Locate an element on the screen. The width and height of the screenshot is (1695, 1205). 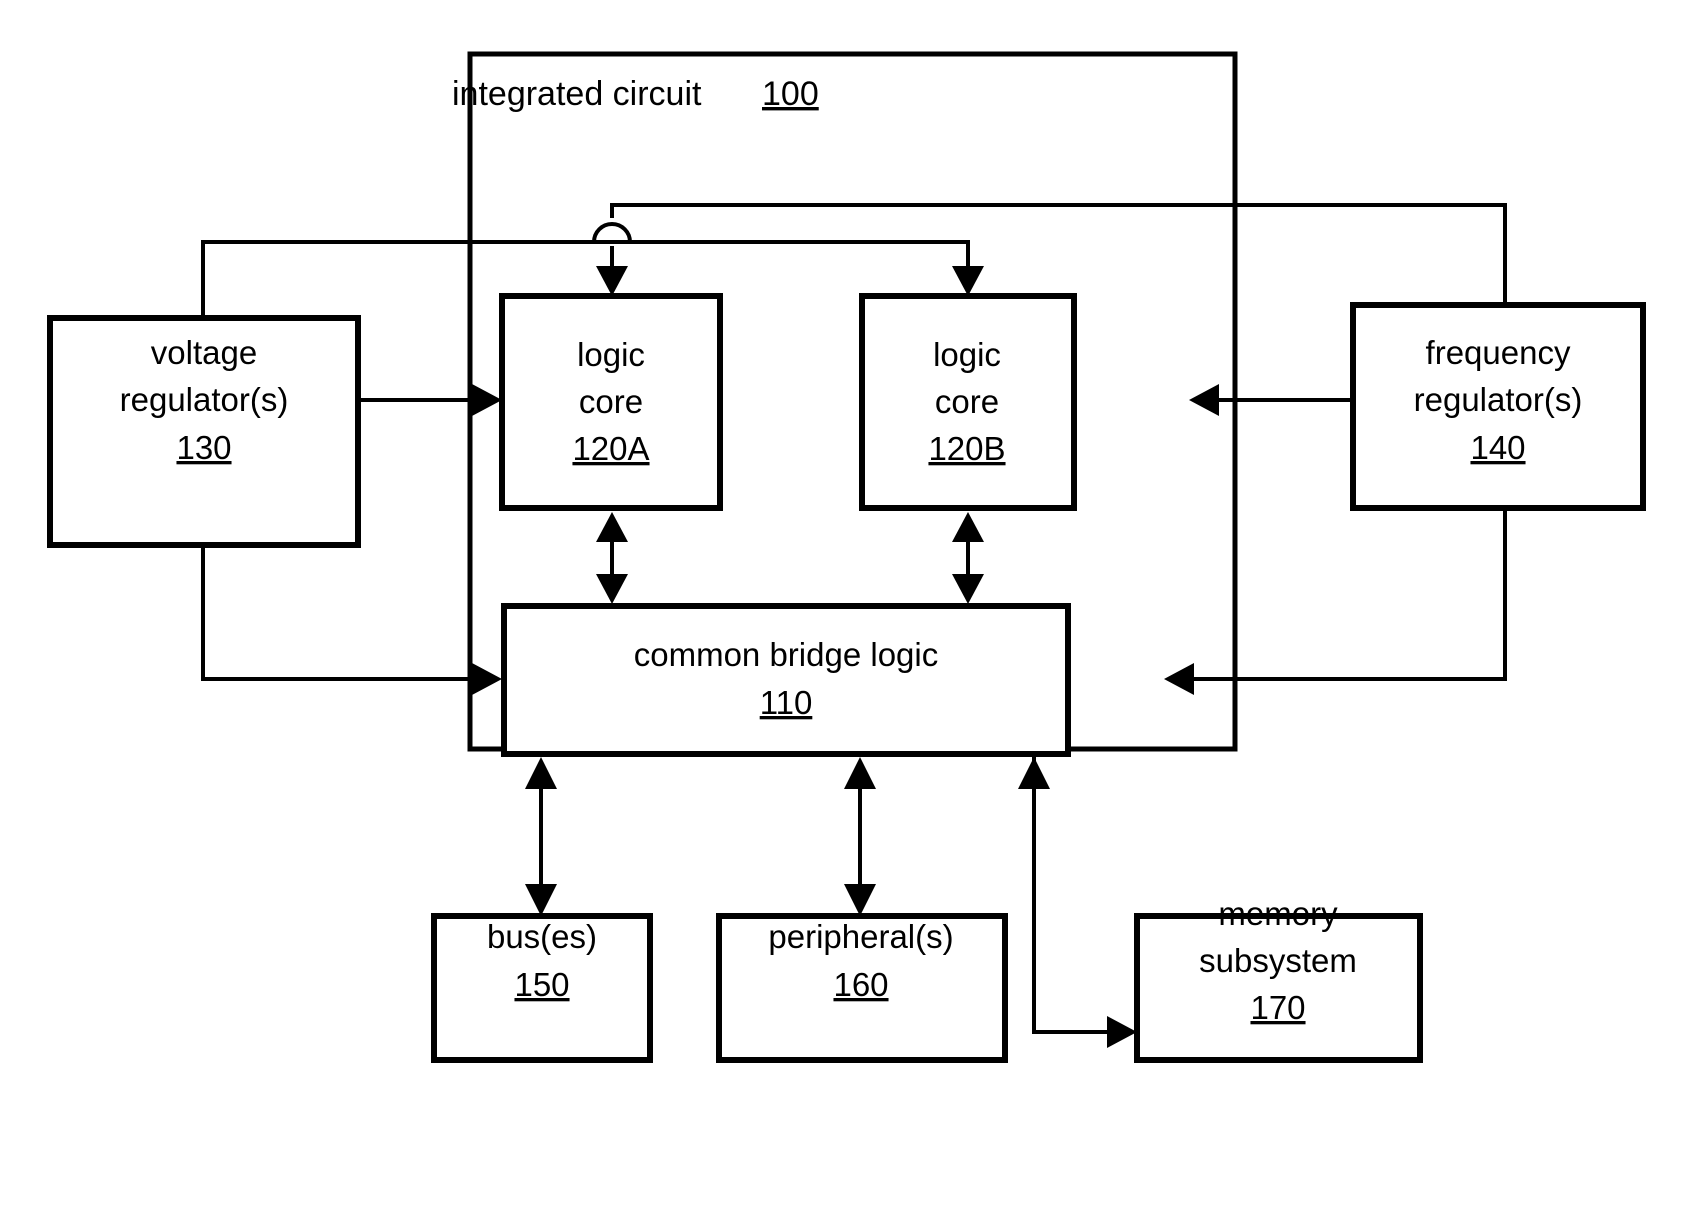
wire-core-b-bridge is located at coordinates (968, 558).